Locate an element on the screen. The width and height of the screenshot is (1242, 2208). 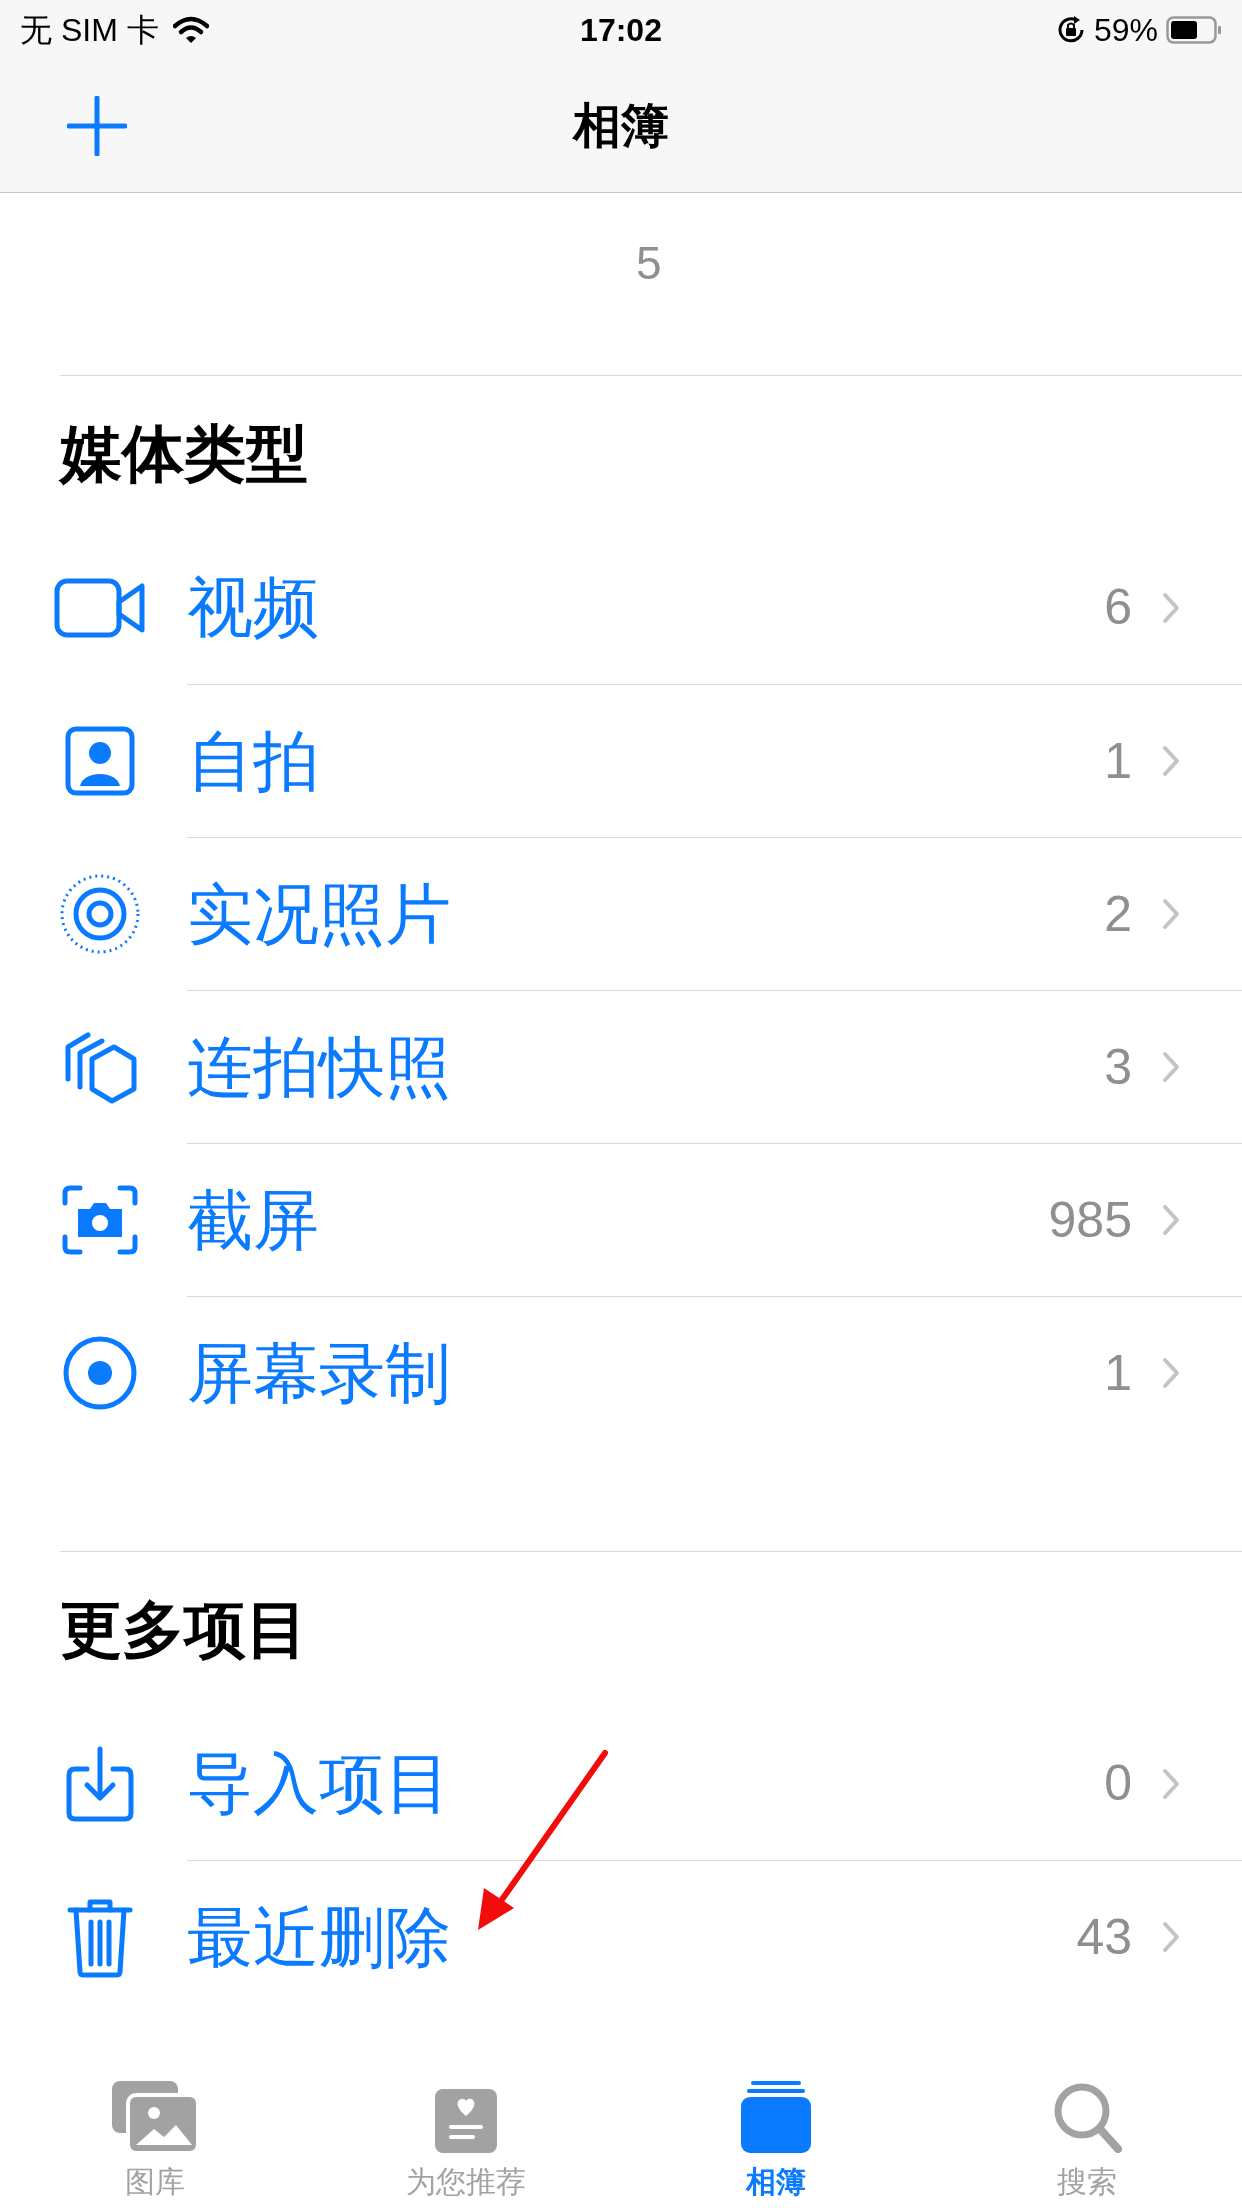
album-row: 导入项目 0 is located at coordinates (621, 1783).